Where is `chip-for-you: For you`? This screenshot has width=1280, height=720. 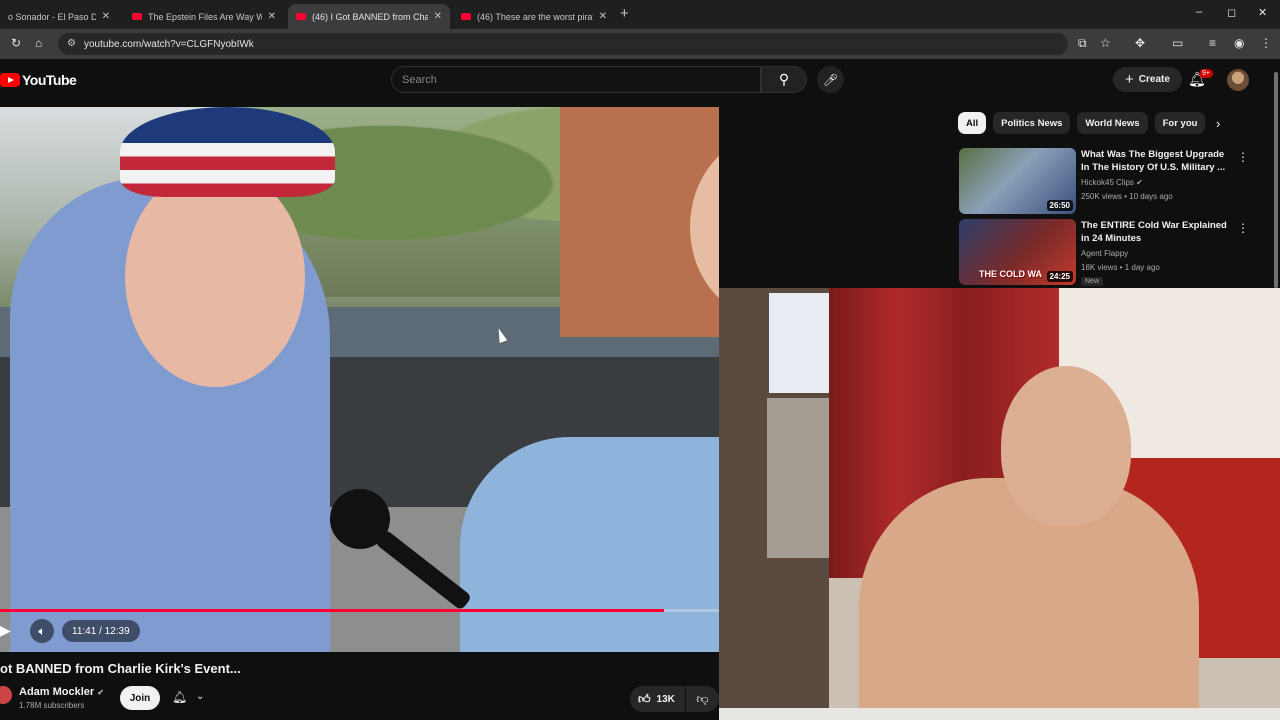 chip-for-you: For you is located at coordinates (1180, 123).